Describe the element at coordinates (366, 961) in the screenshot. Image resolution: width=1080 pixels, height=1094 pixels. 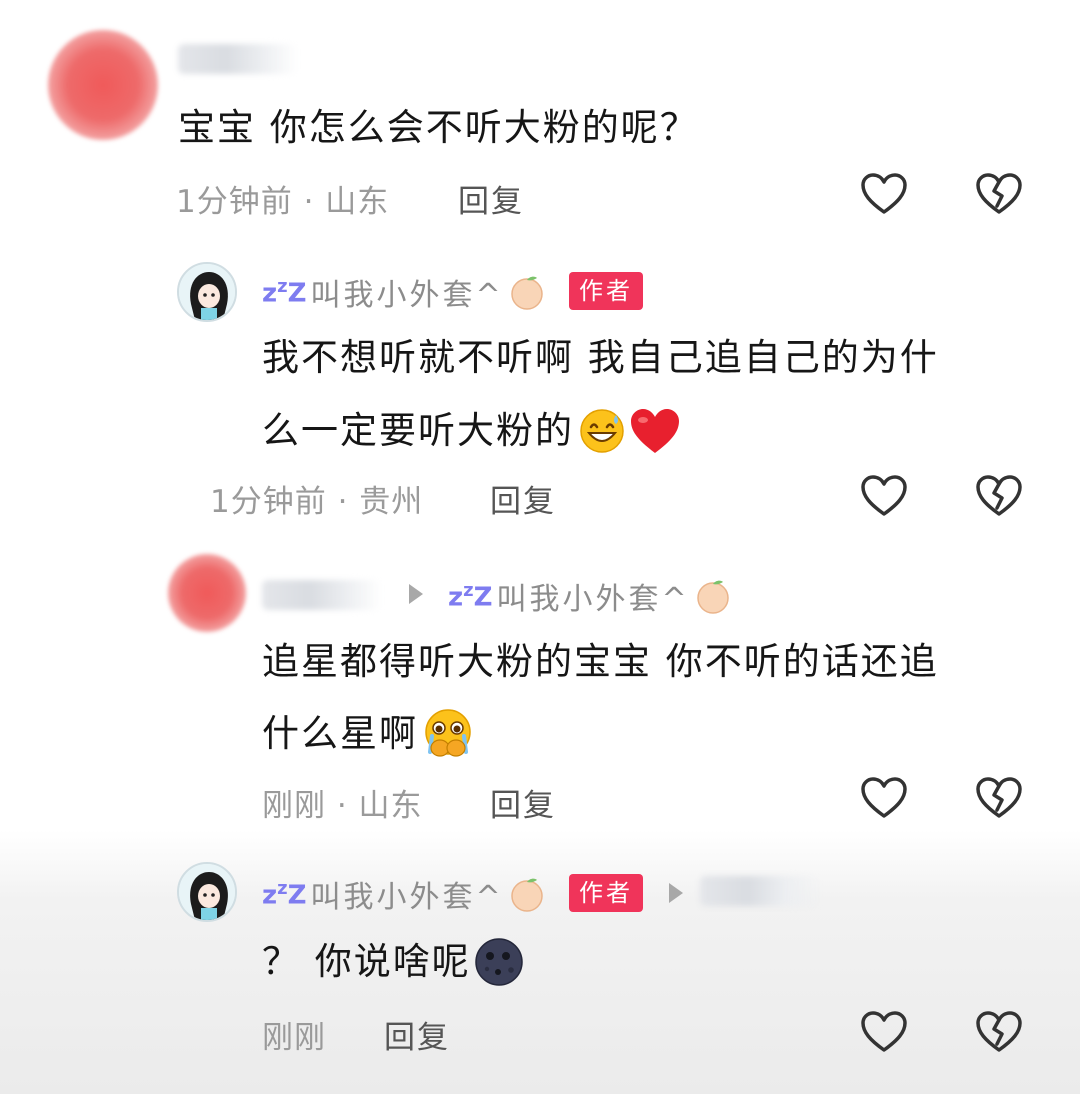
I see `comment-text-content: ？ 你说啥呢` at that location.